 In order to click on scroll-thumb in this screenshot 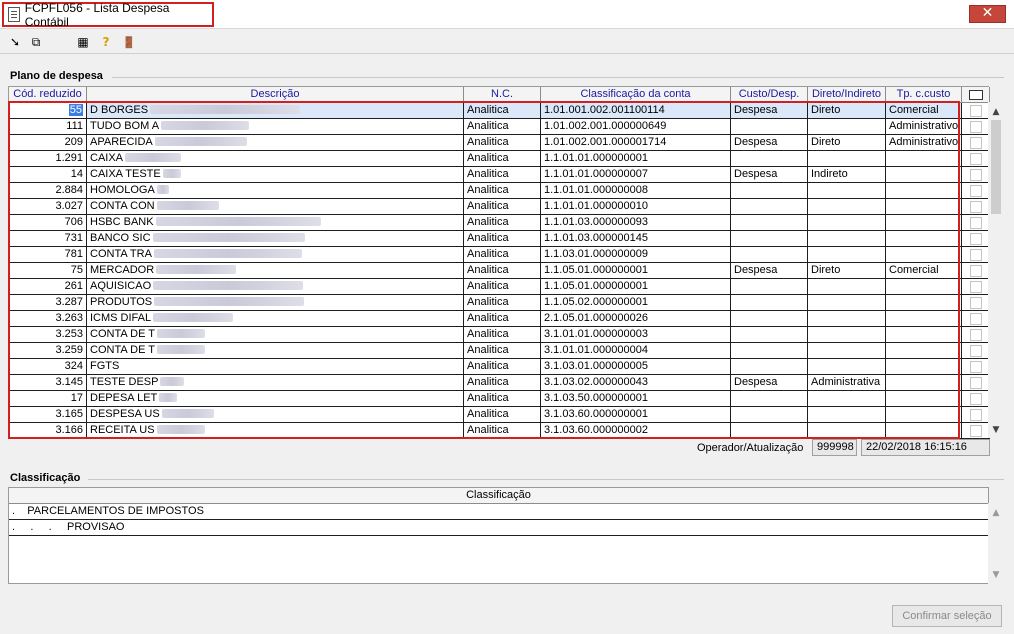, I will do `click(996, 167)`.